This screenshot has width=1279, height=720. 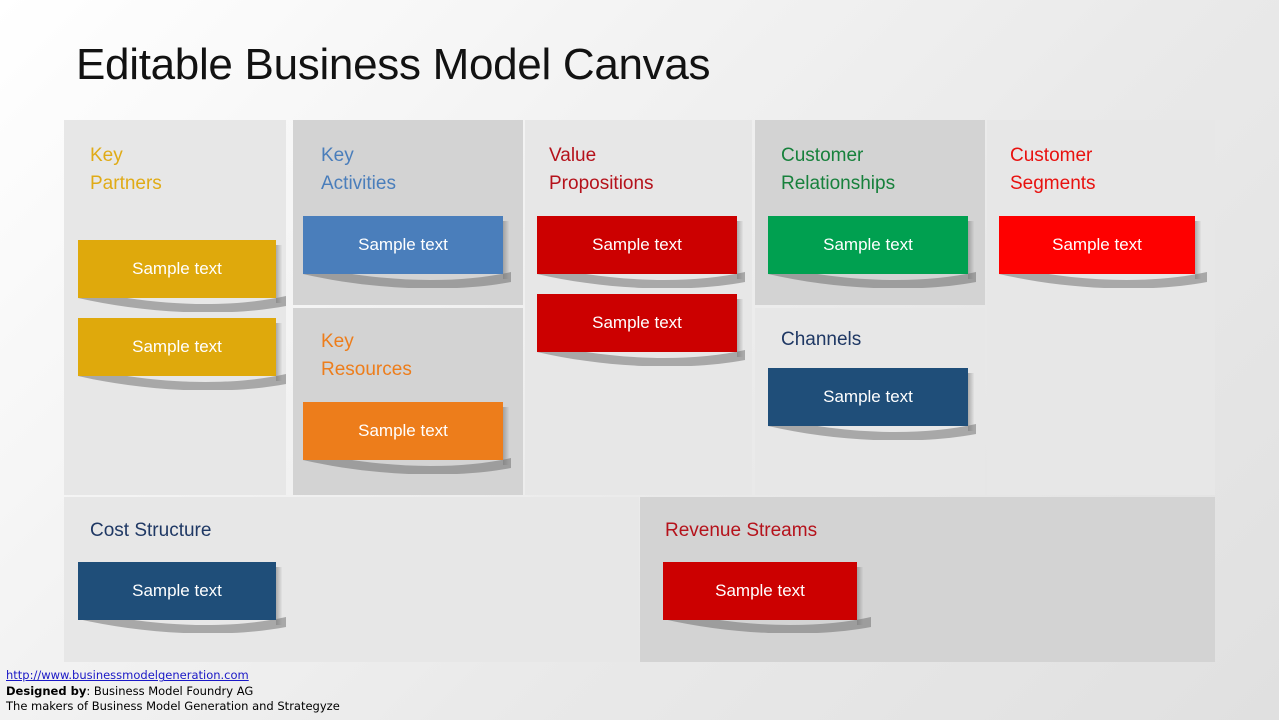 I want to click on note-cost-structure-1: Sample text, so click(x=180, y=593).